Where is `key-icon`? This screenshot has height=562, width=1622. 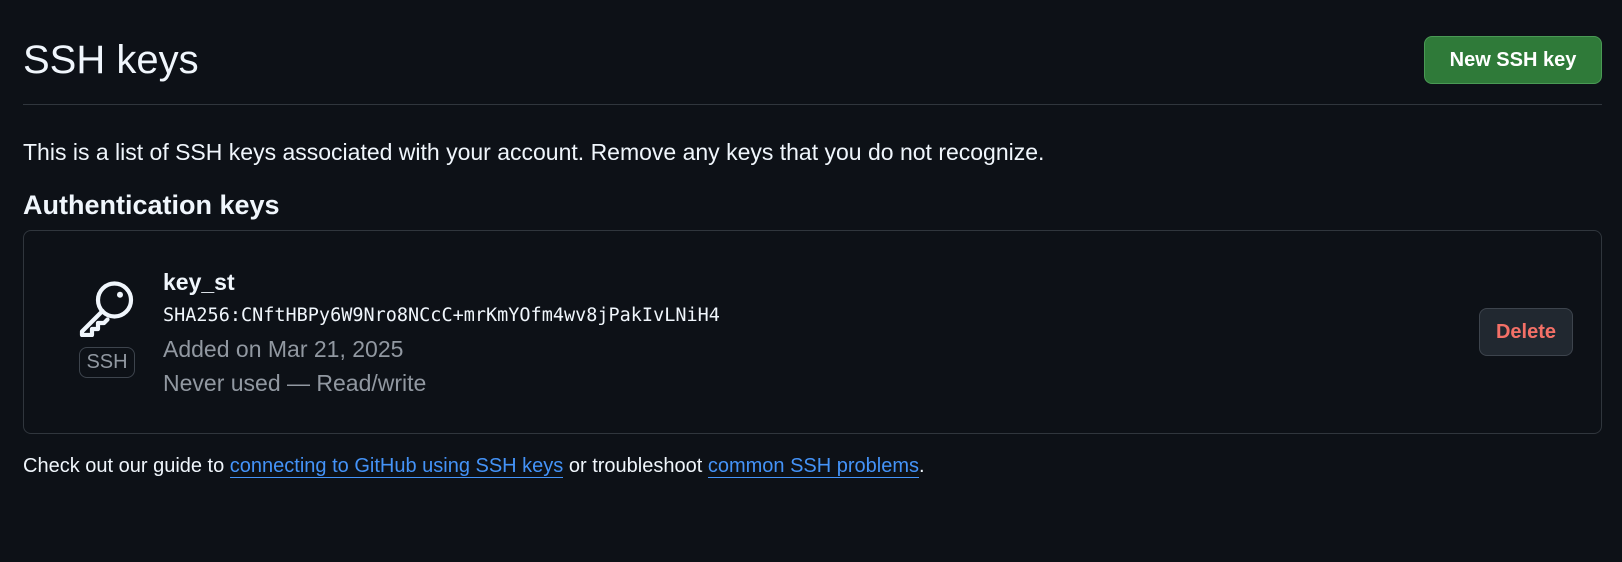
key-icon is located at coordinates (106, 309).